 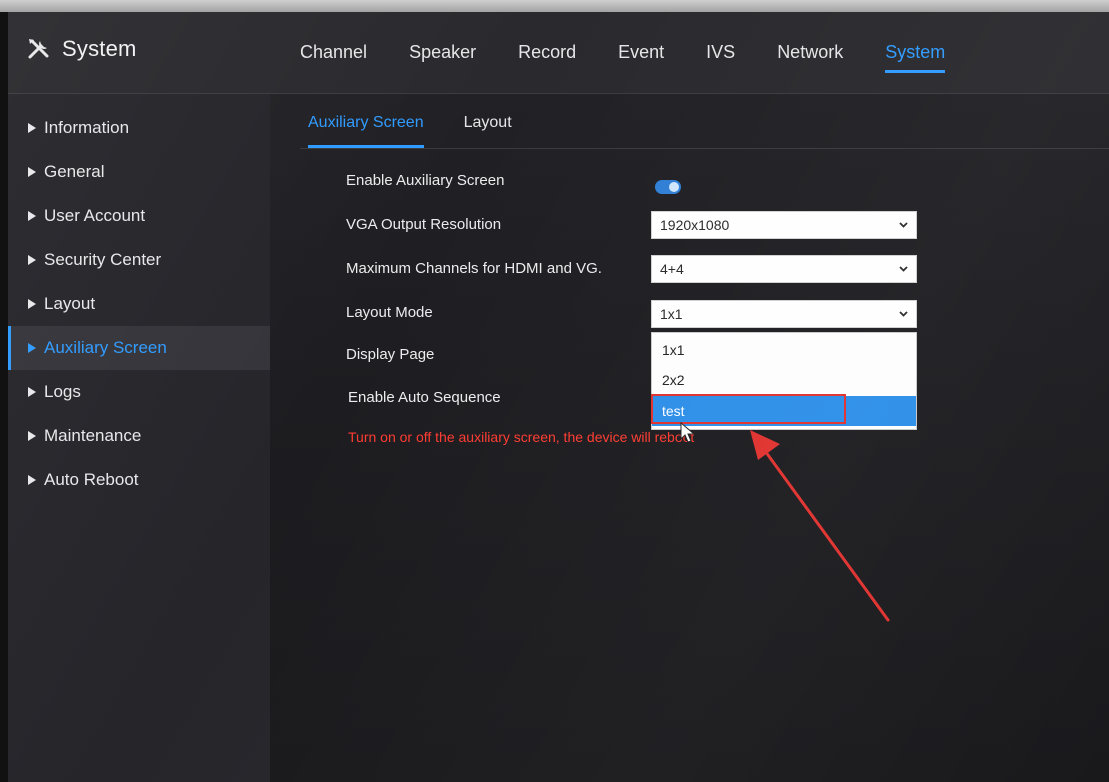 I want to click on dropdown-option-2x2: 2x2, so click(x=784, y=380).